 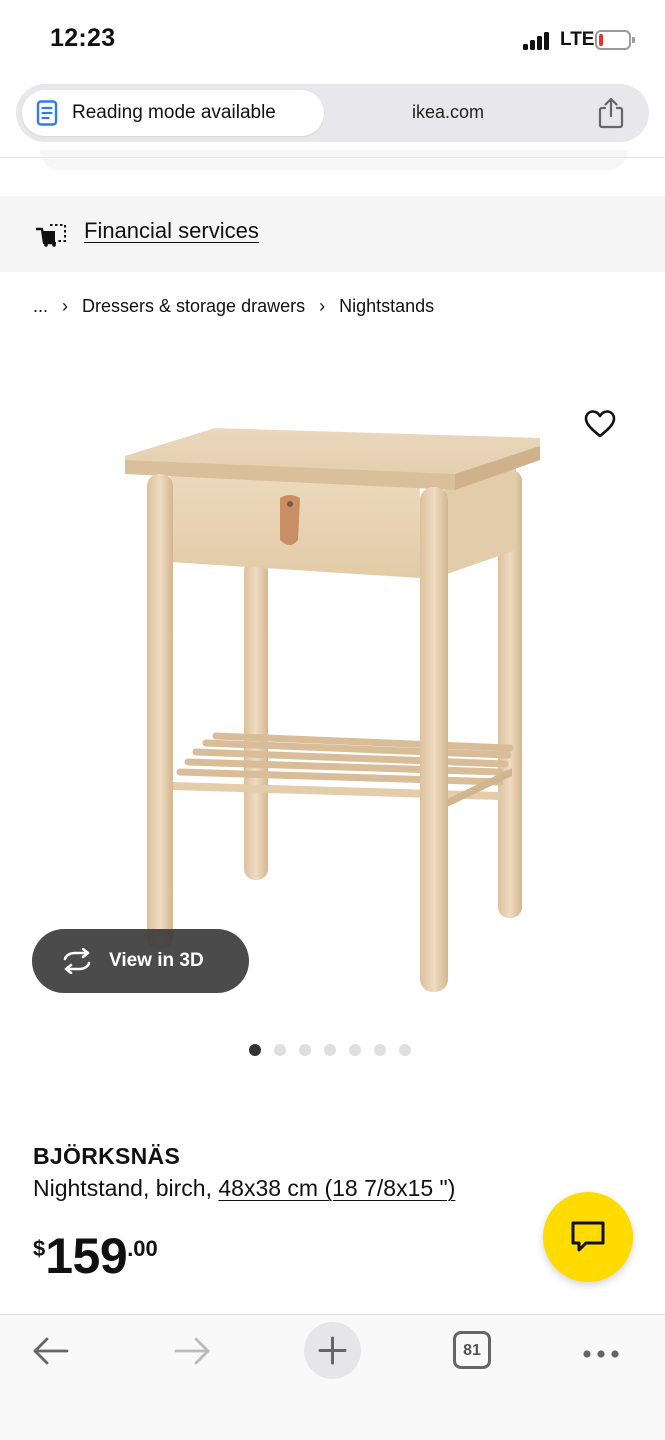 I want to click on new-tab-button, so click(x=332, y=1350).